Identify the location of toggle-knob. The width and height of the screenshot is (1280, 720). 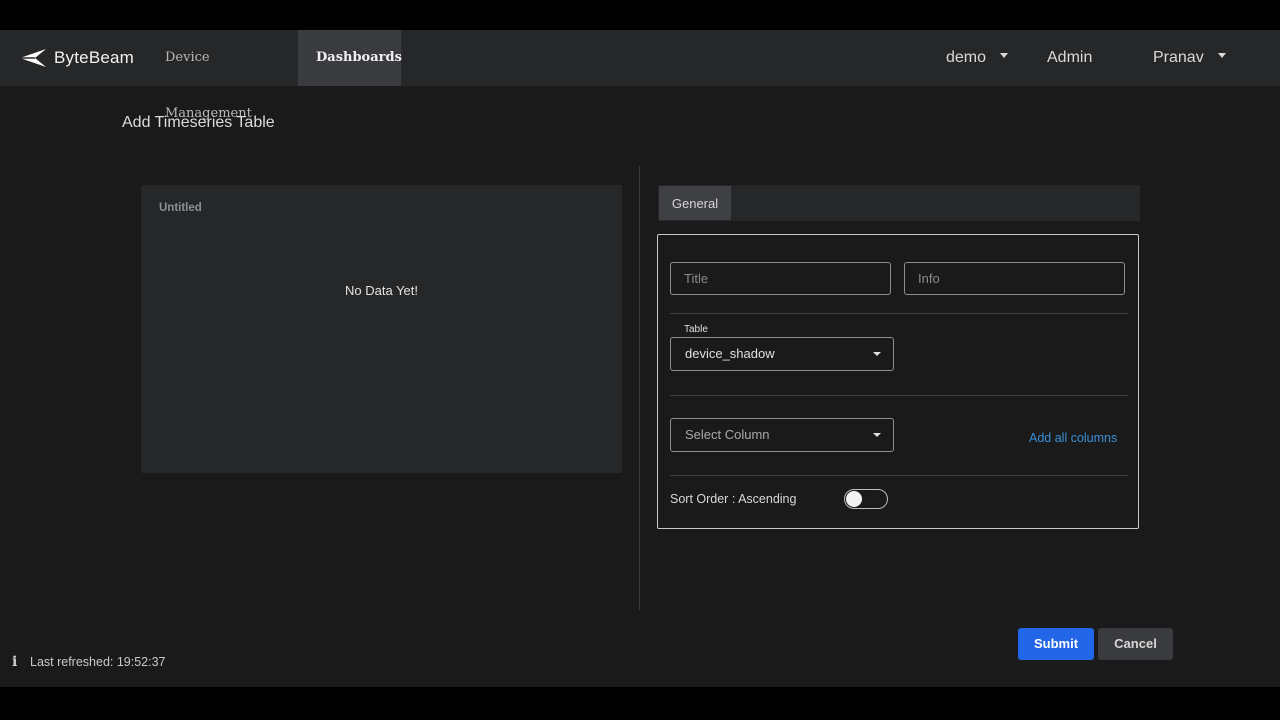
(854, 499).